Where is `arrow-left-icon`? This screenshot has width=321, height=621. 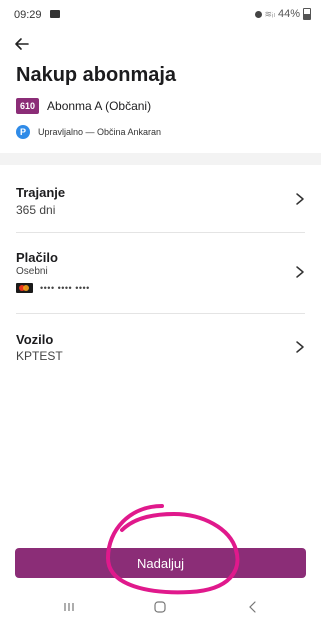
arrow-left-icon is located at coordinates (22, 44).